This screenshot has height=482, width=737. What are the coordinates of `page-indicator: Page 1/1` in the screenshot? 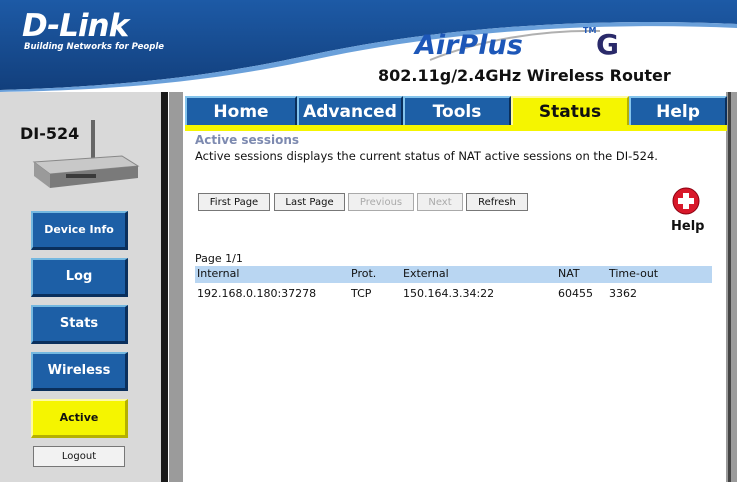 It's located at (219, 258).